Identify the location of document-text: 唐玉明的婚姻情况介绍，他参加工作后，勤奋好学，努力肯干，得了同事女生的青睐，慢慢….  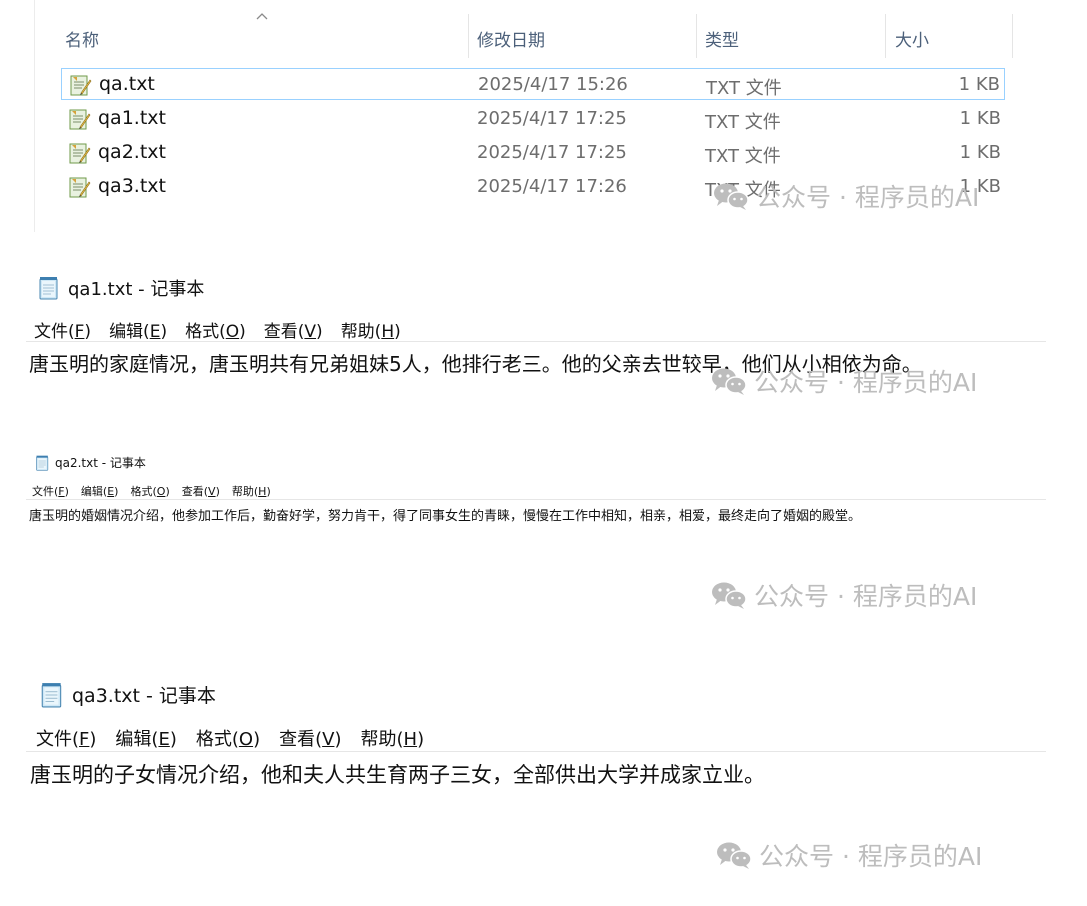
(445, 514).